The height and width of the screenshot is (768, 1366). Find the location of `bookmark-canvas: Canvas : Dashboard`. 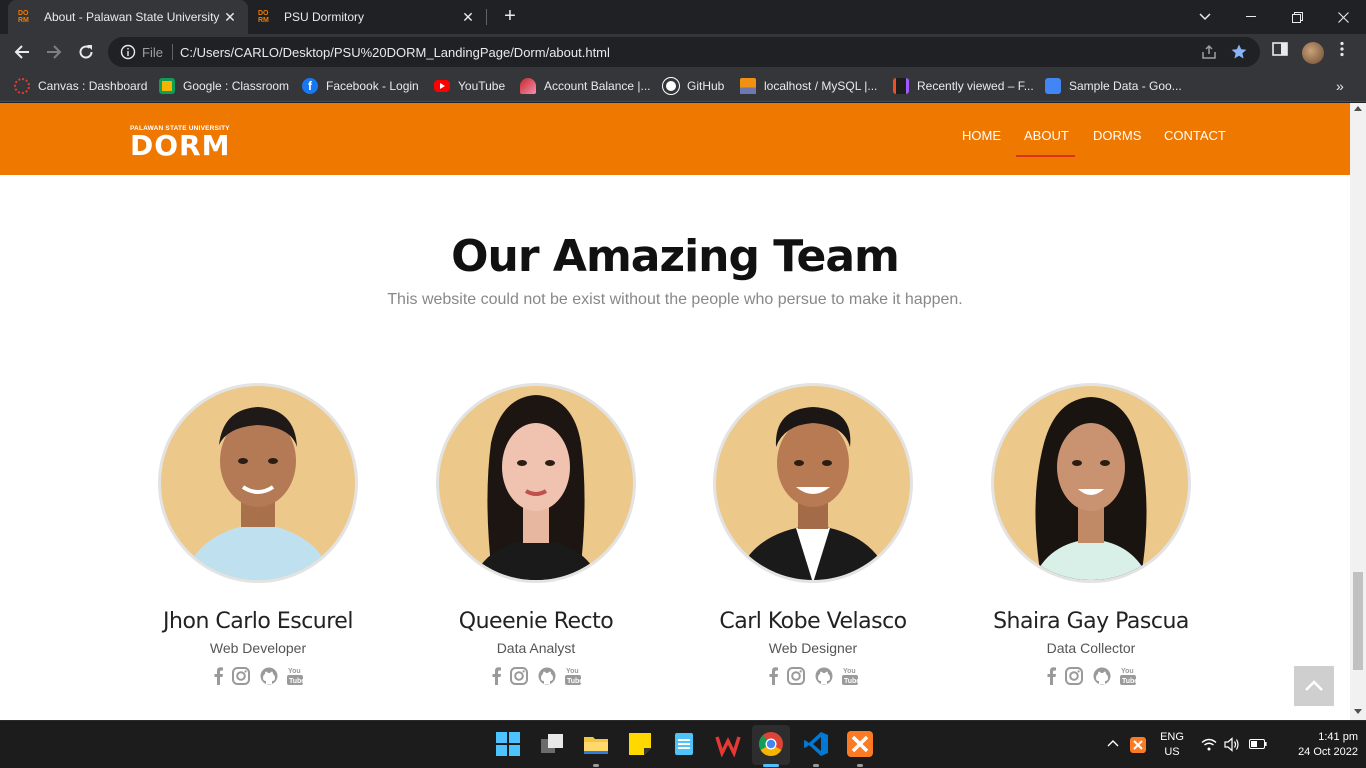

bookmark-canvas: Canvas : Dashboard is located at coordinates (80, 86).